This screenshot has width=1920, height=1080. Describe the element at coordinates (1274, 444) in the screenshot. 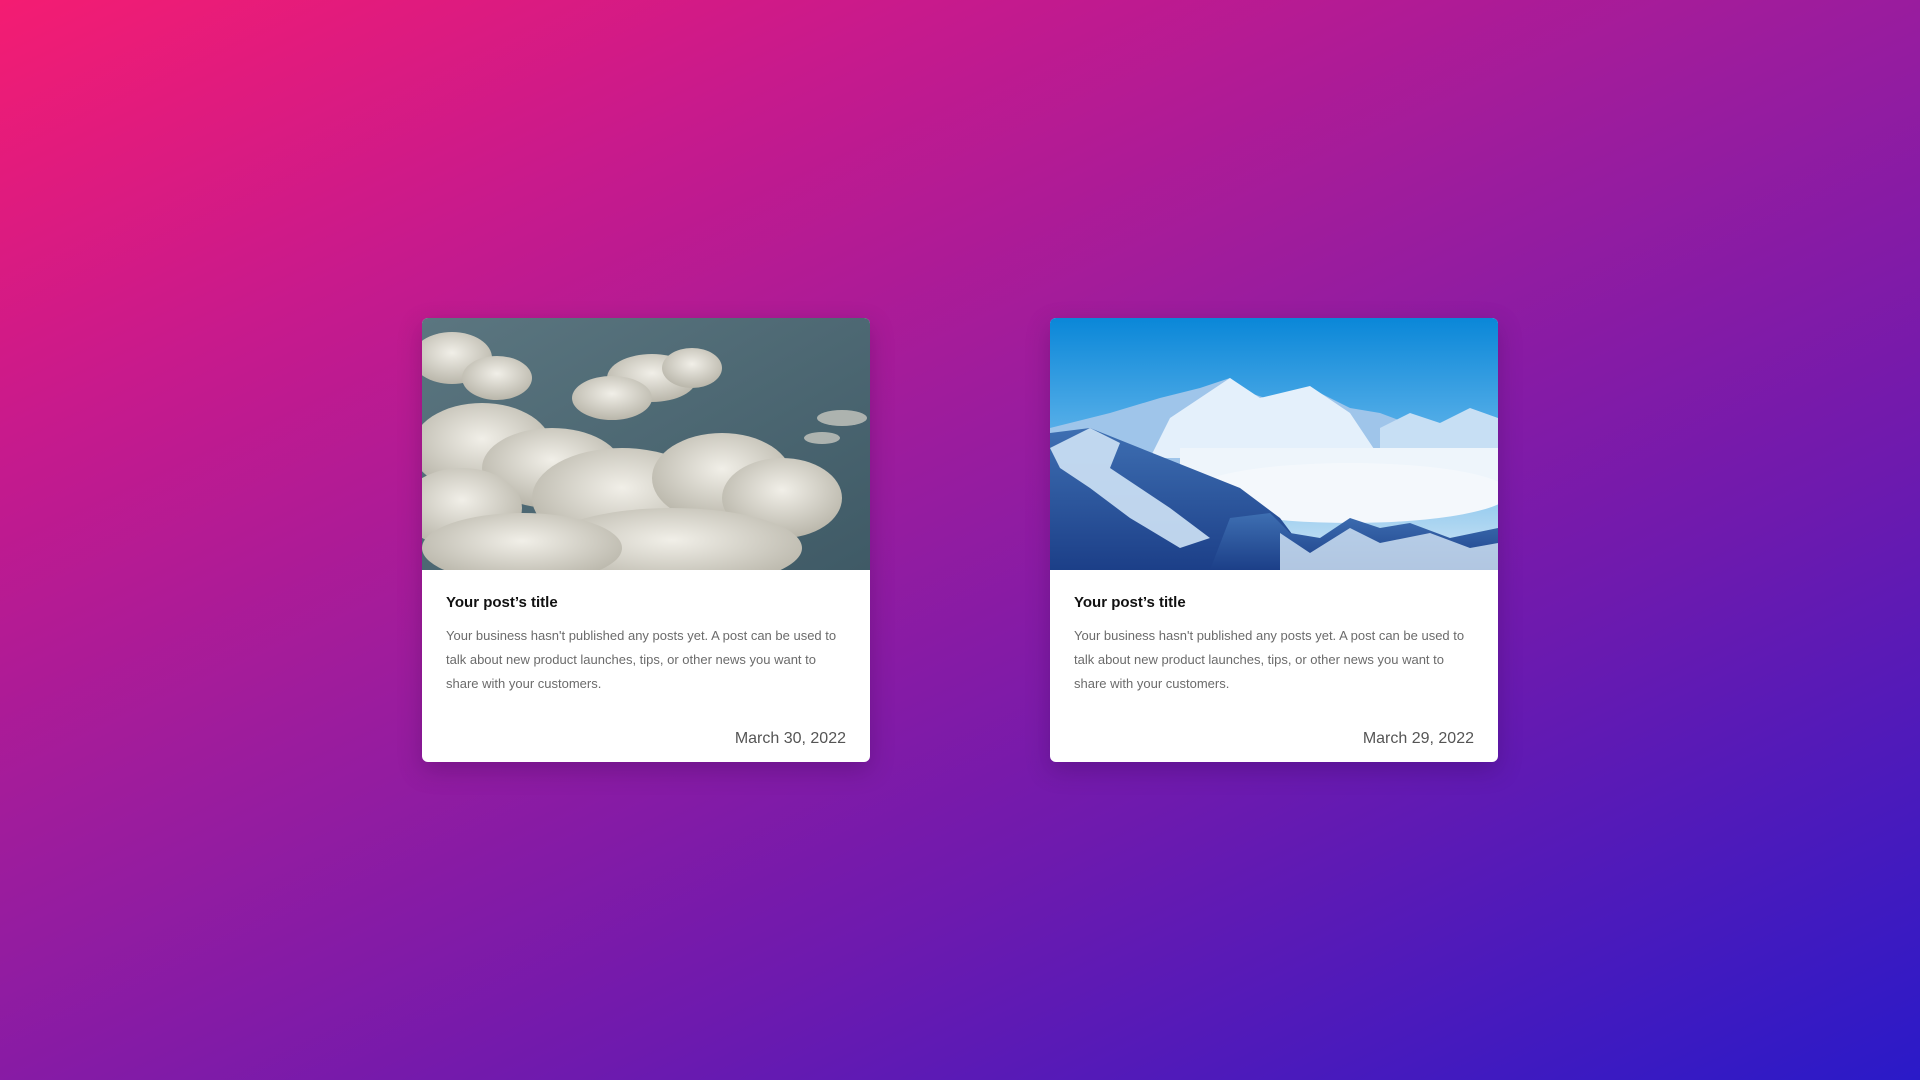

I see `post-image-mountains` at that location.